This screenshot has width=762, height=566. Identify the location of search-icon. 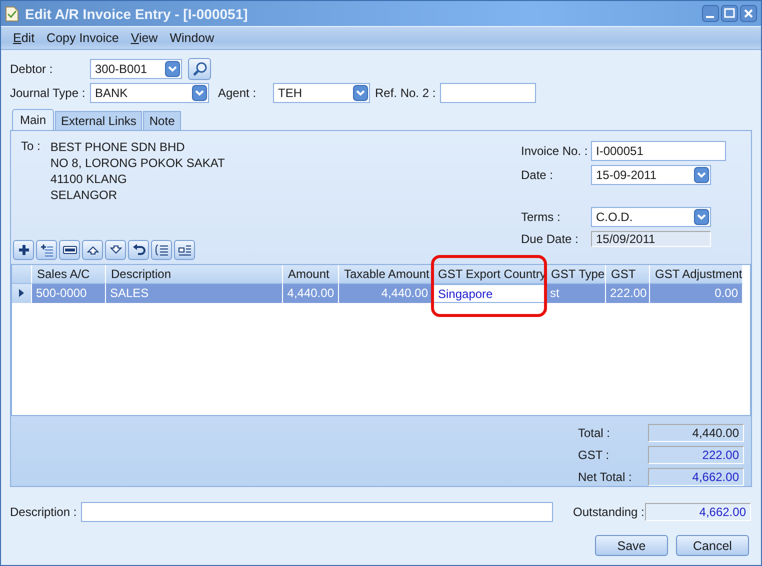
(200, 69).